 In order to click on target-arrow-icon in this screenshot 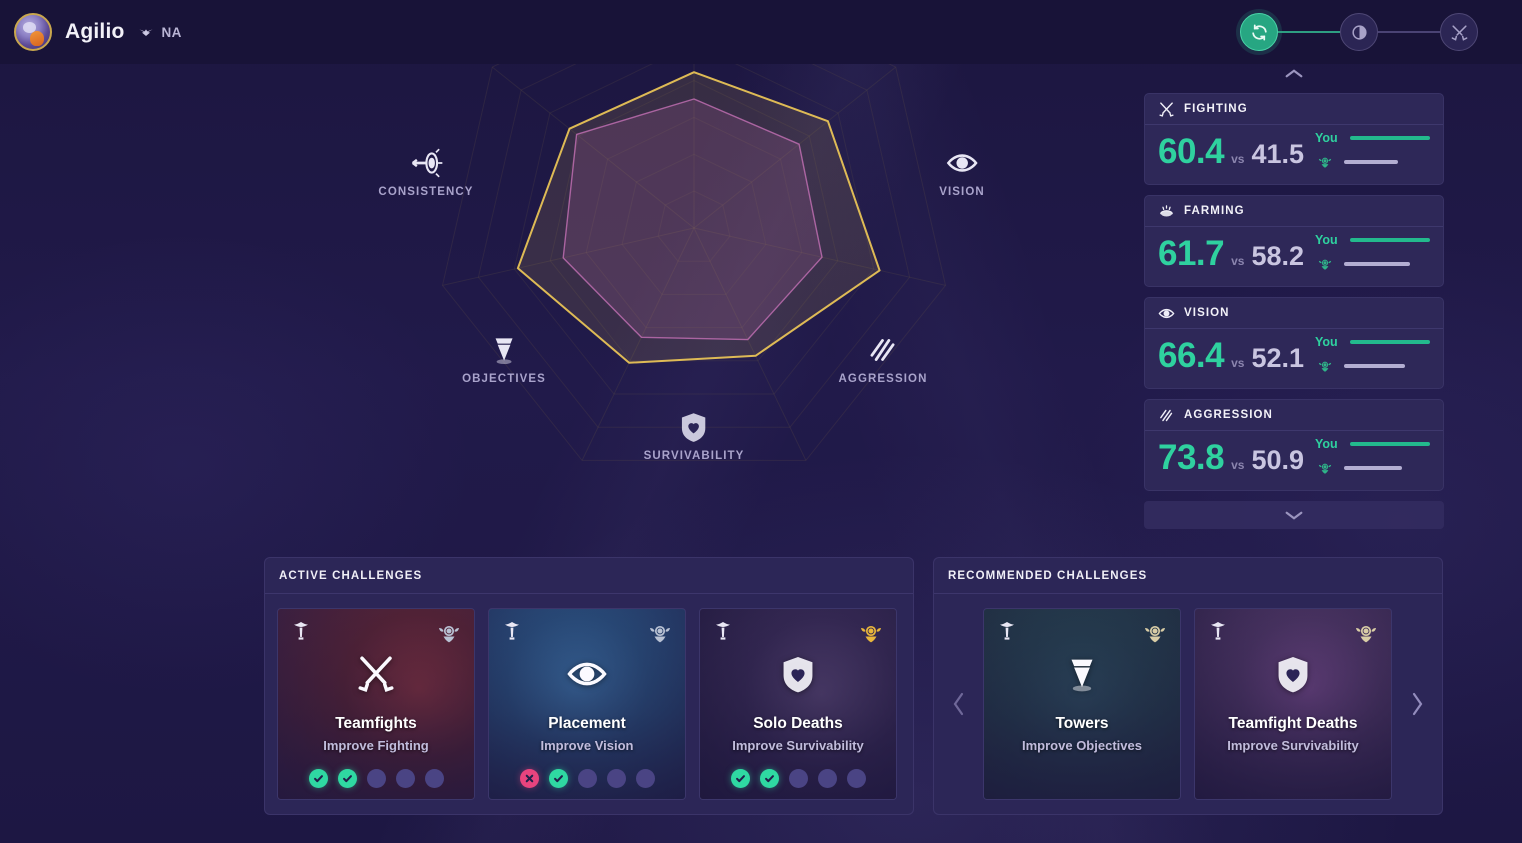, I will do `click(426, 163)`.